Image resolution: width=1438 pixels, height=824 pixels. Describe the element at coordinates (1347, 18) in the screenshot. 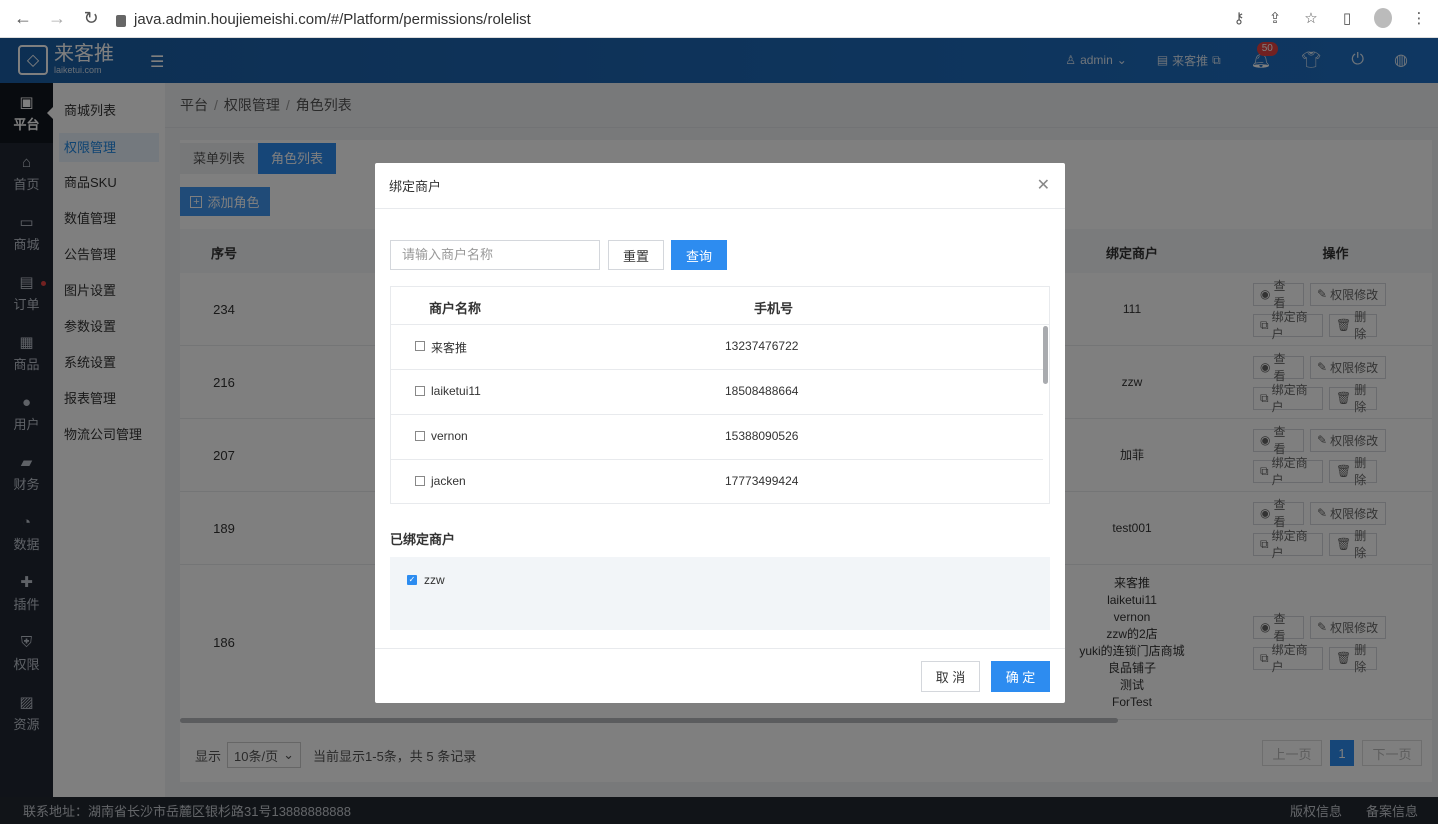

I see `sidebar-toggle-icon: ▯` at that location.